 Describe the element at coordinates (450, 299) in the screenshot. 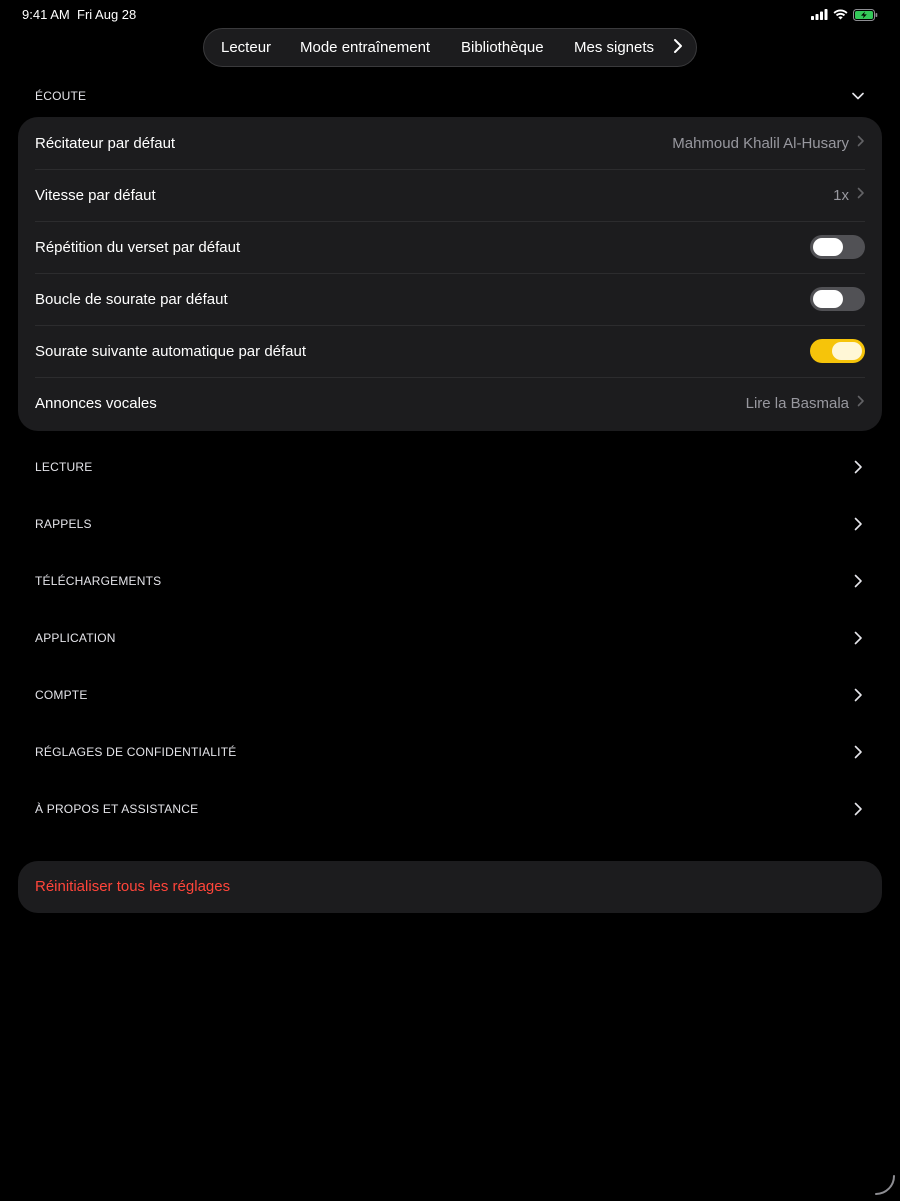

I see `setting-row-surah-loop: Boucle de sourate par défaut` at that location.